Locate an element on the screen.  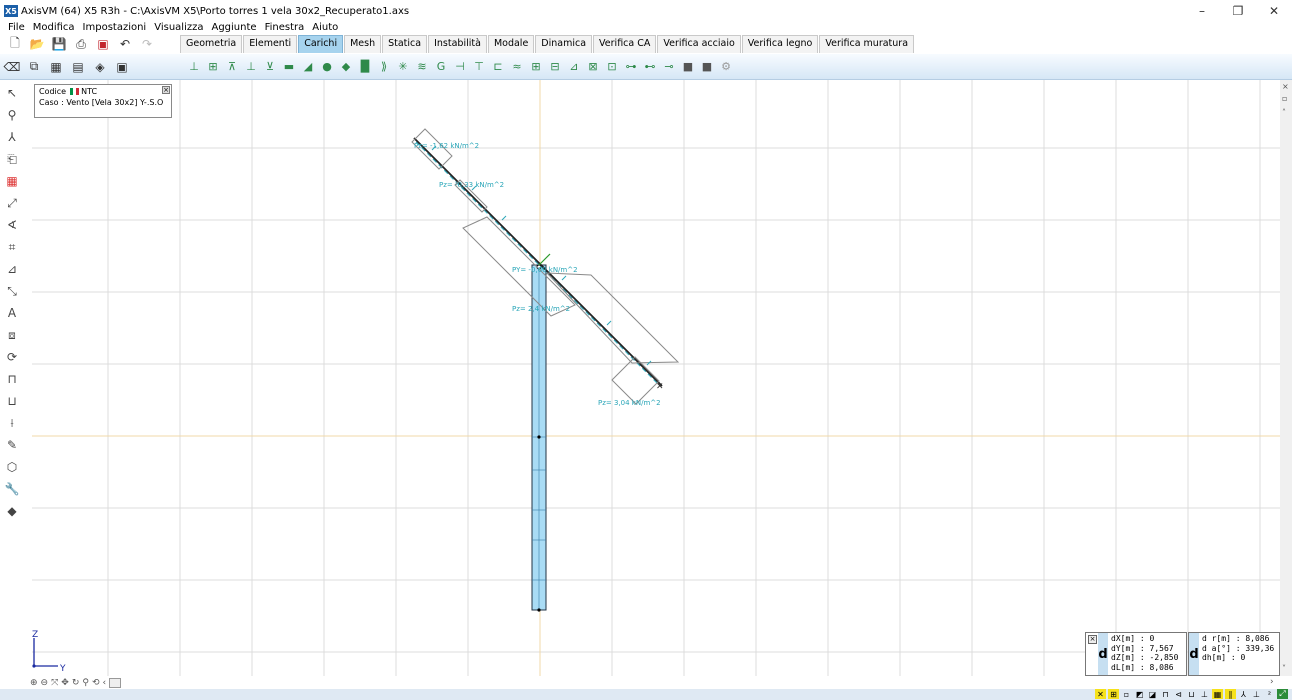
point-load-domain-icon: ● is located at coordinates (327, 67).